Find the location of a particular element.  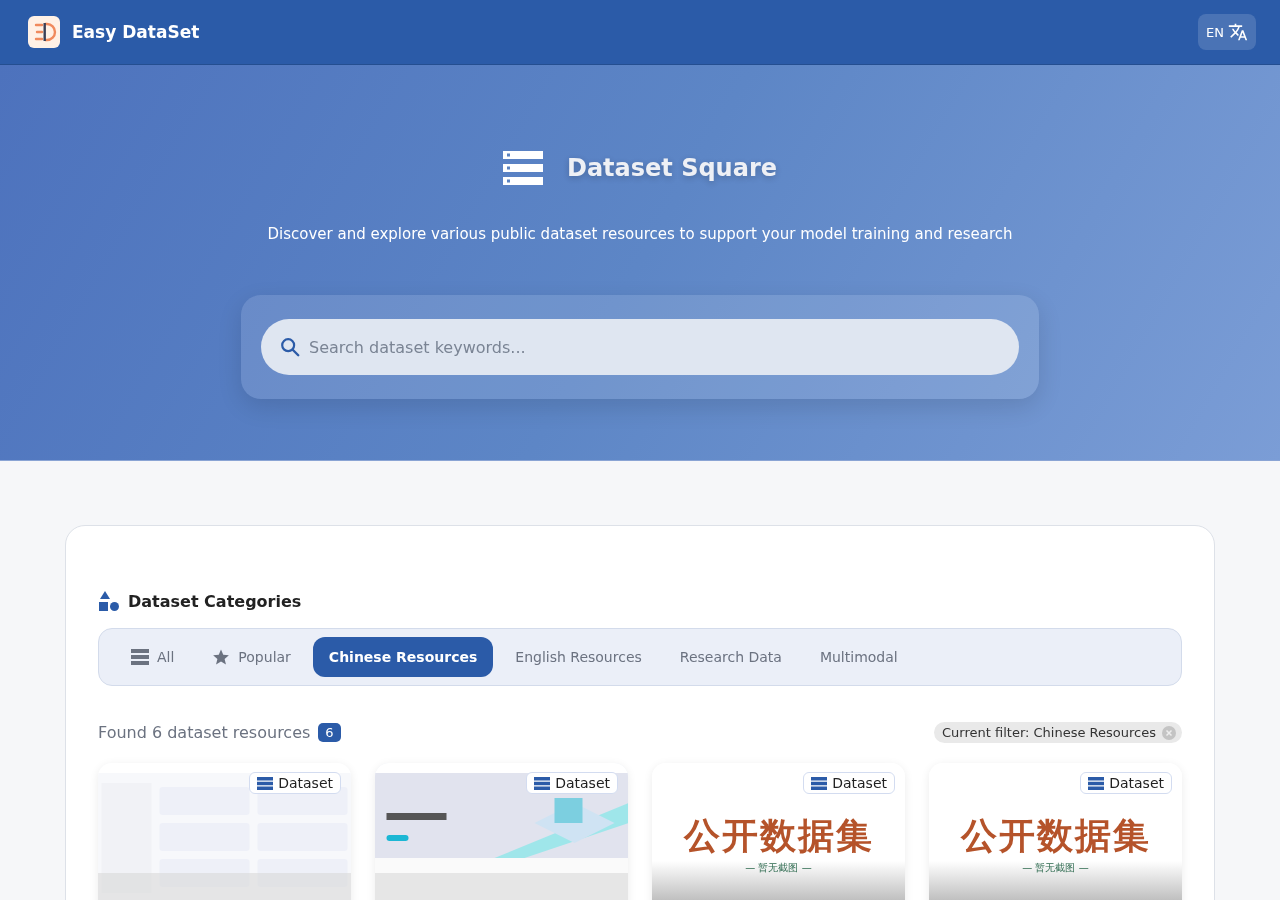

results-summary: Found 6 dataset resources is located at coordinates (204, 732).